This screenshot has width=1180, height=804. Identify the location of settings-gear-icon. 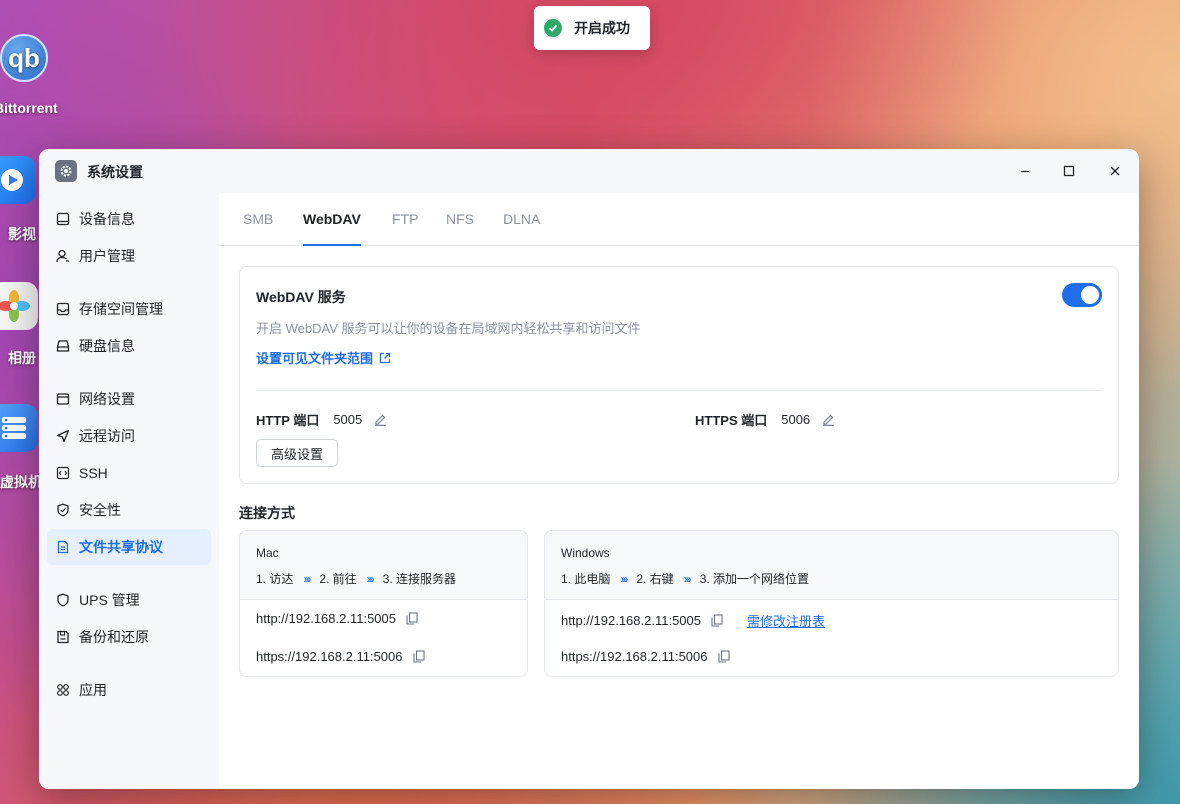
(66, 171).